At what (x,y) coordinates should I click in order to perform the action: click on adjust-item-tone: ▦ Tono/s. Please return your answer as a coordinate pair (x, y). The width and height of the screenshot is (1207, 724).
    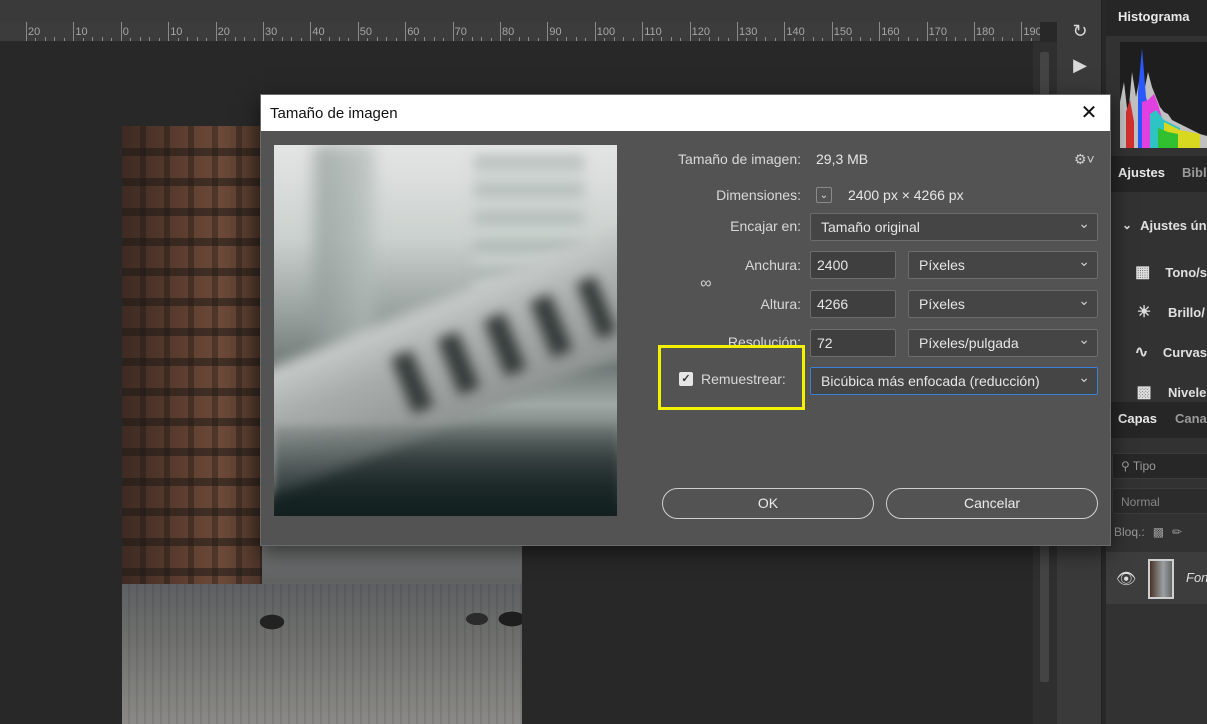
    Looking at the image, I should click on (1156, 272).